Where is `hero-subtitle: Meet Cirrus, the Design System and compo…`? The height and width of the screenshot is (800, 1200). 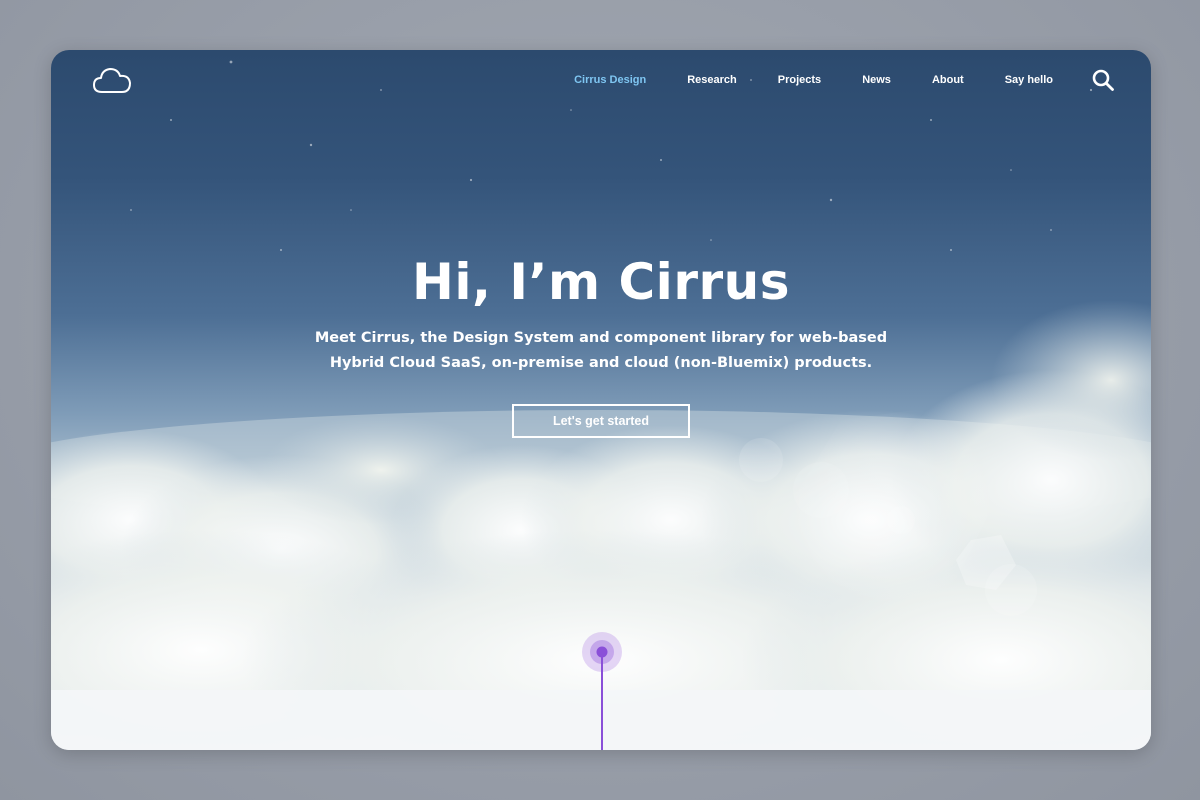
hero-subtitle: Meet Cirrus, the Design System and compo… is located at coordinates (601, 351).